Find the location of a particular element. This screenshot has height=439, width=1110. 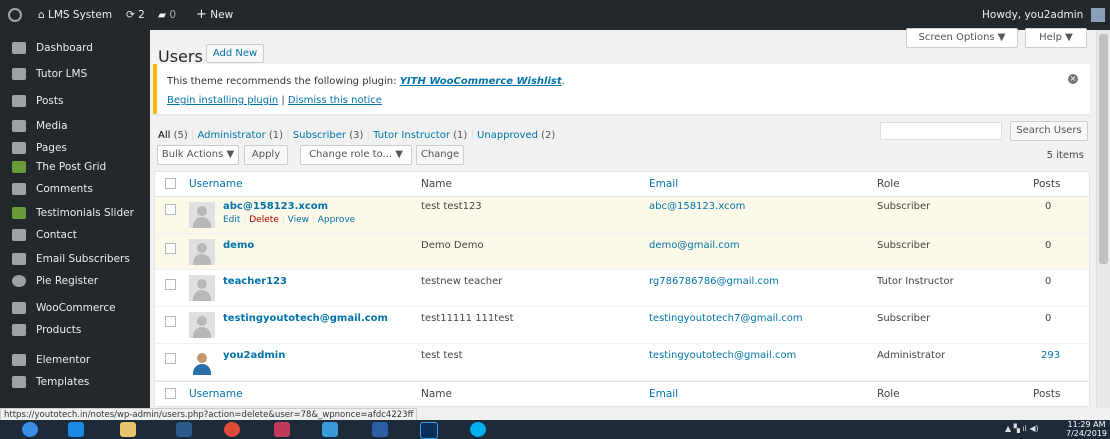

sidebar-item-email-subscribers: Email Subscribers is located at coordinates (75, 259).